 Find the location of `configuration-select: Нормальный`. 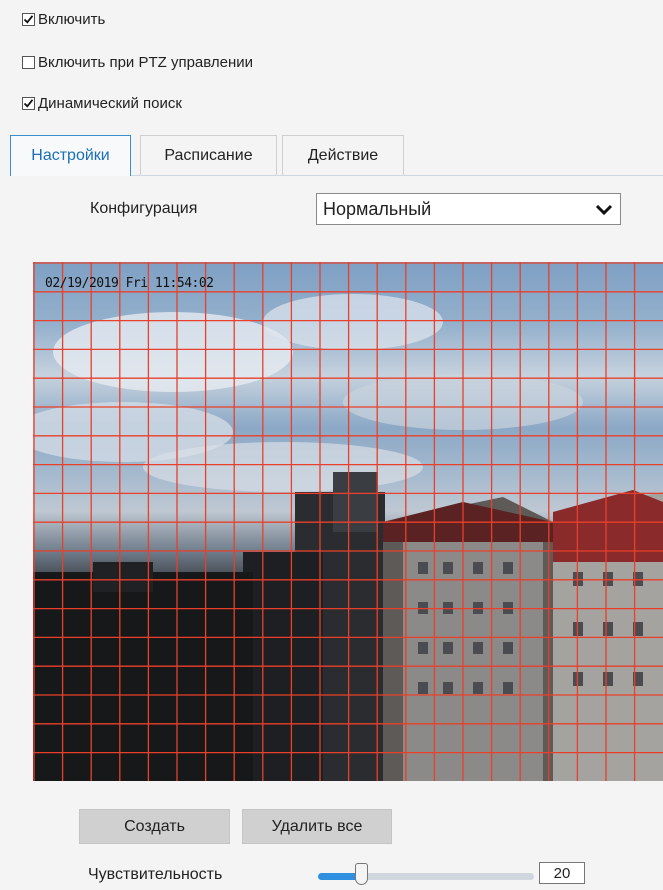

configuration-select: Нормальный is located at coordinates (468, 209).